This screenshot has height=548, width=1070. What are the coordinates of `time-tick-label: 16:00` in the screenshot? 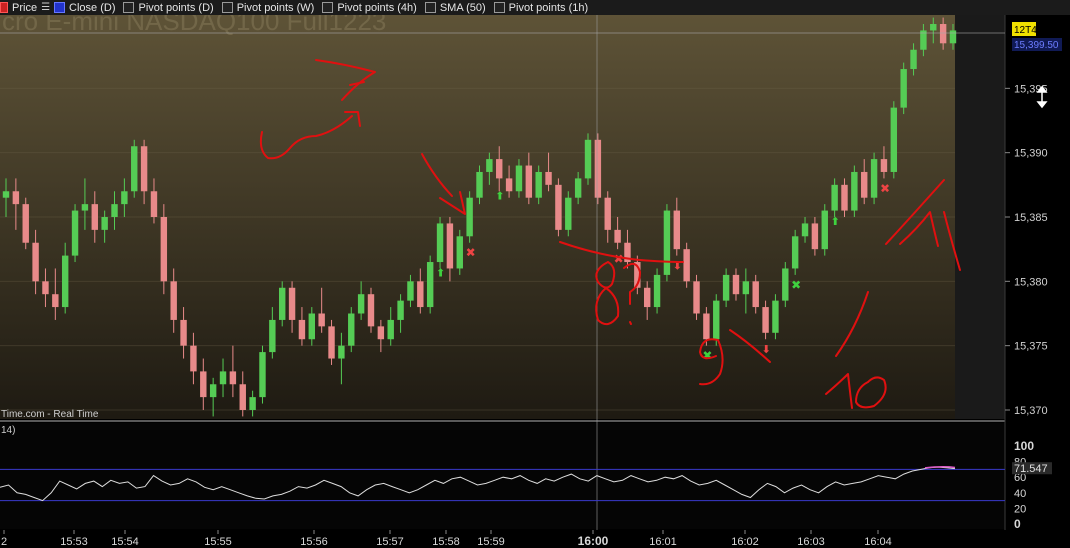 It's located at (593, 541).